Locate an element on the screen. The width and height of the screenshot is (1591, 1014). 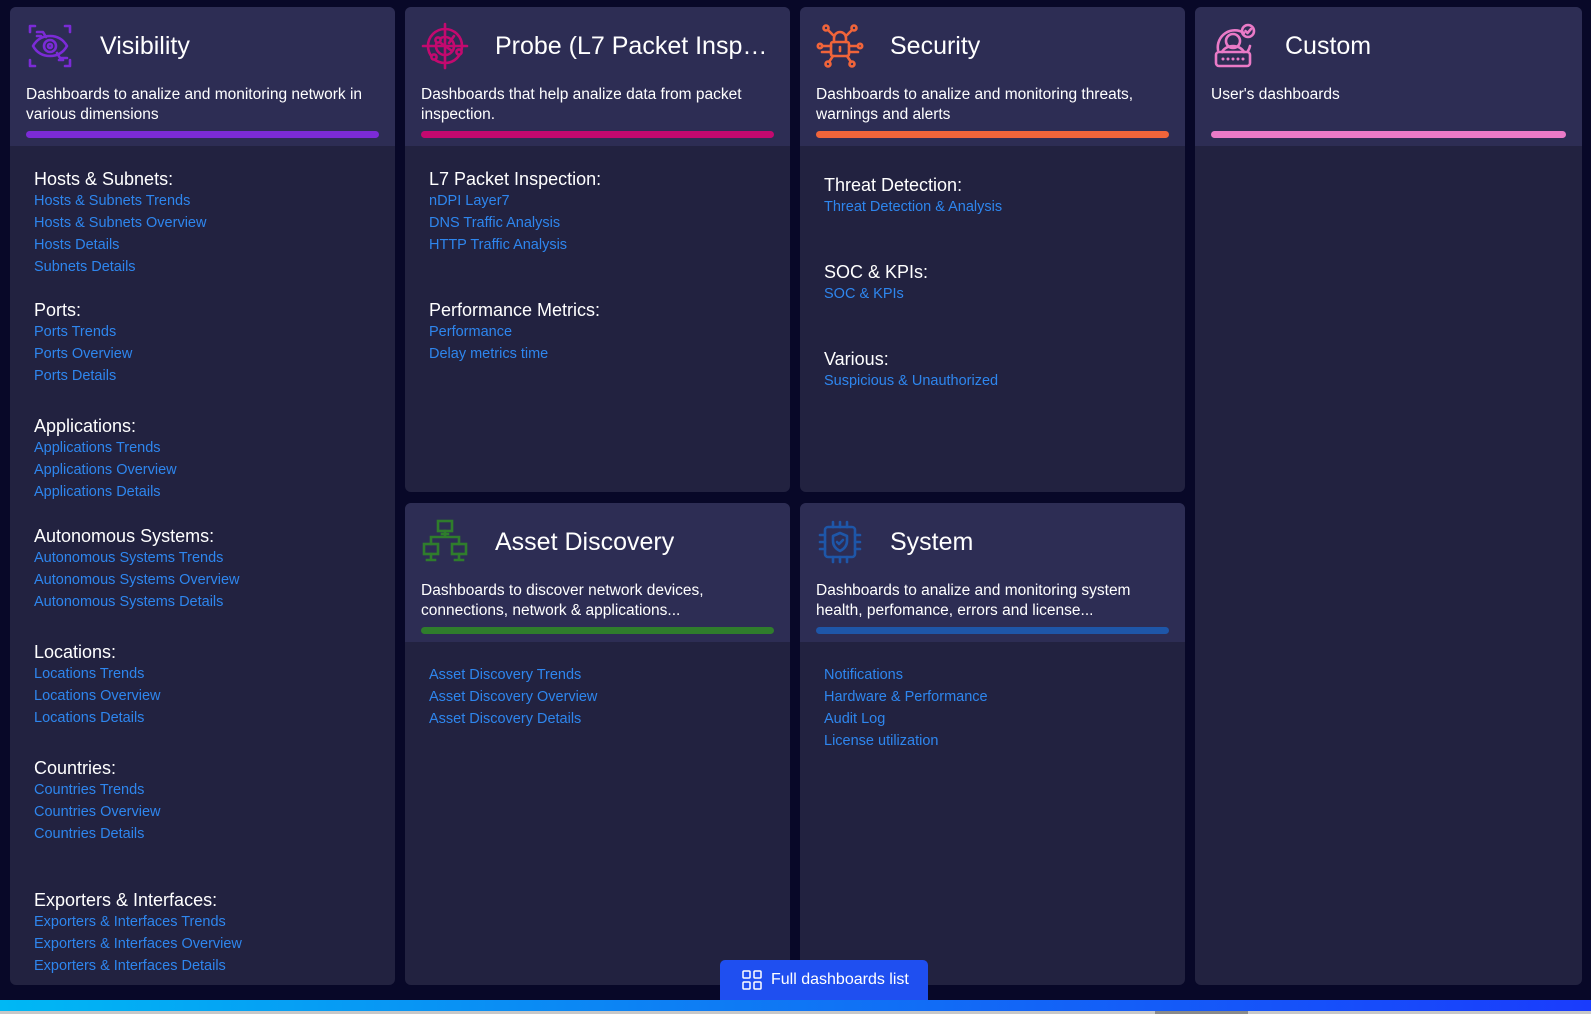
grid-icon is located at coordinates (752, 980).